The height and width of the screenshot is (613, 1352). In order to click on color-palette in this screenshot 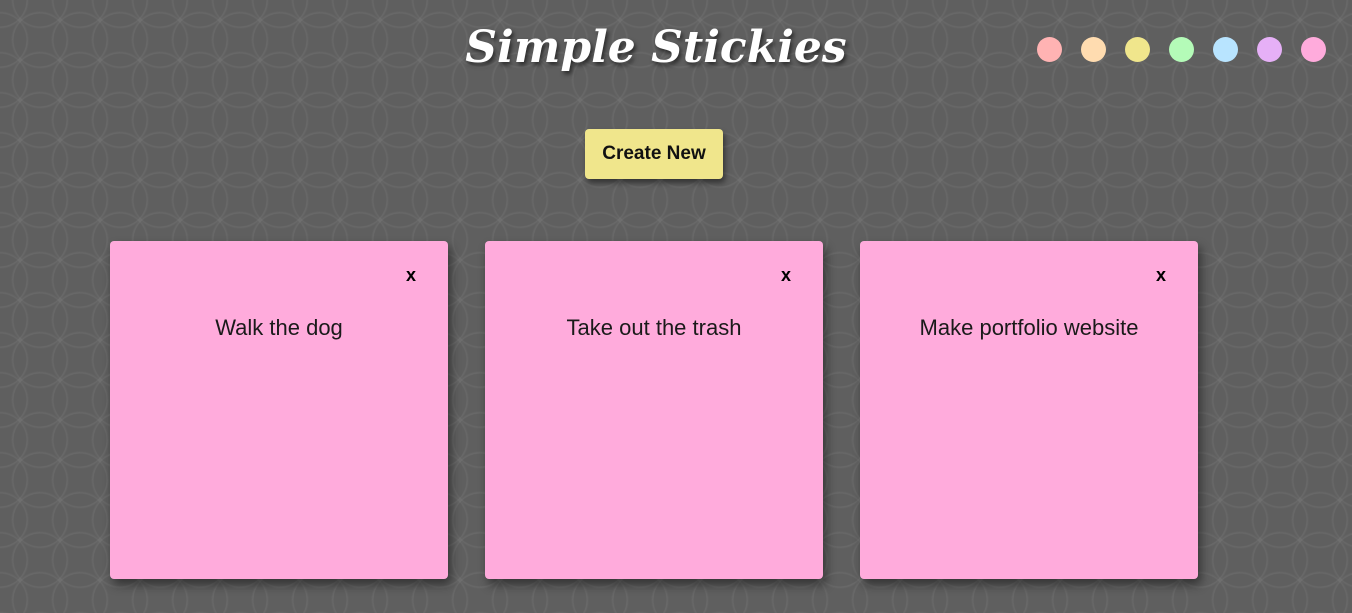, I will do `click(1181, 49)`.